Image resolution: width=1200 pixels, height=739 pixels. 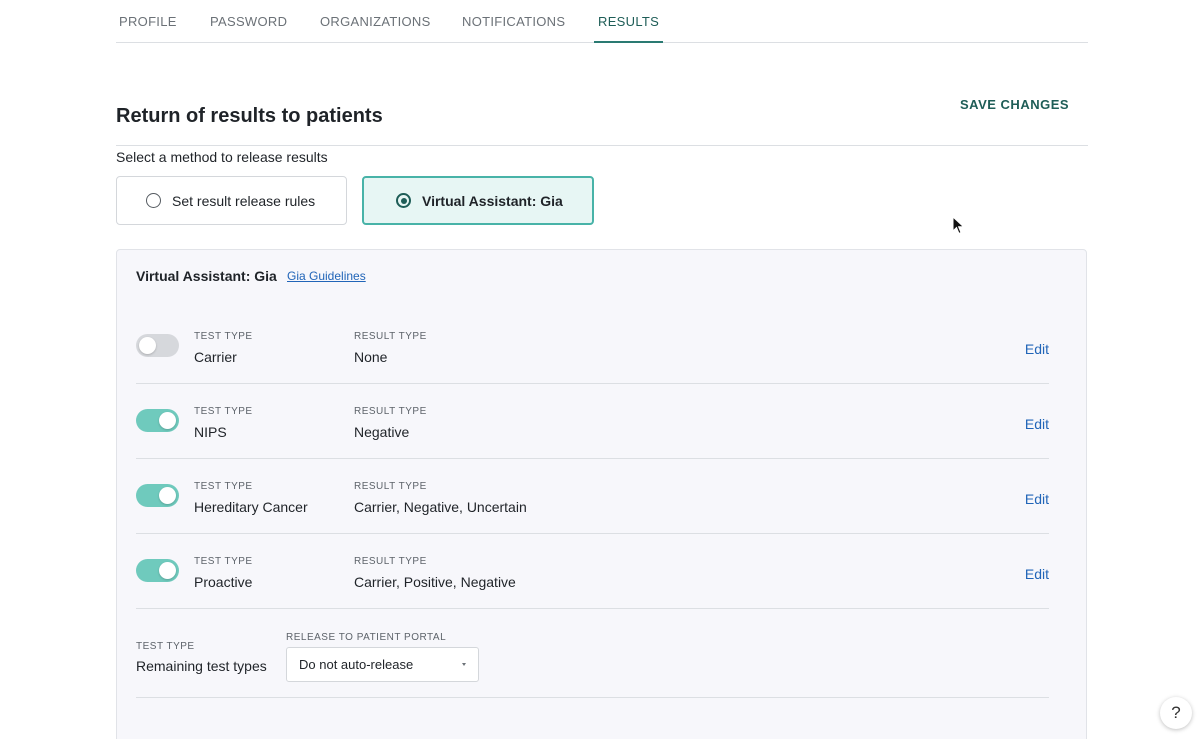 What do you see at coordinates (251, 507) in the screenshot?
I see `test-type-value: Hereditary Cancer` at bounding box center [251, 507].